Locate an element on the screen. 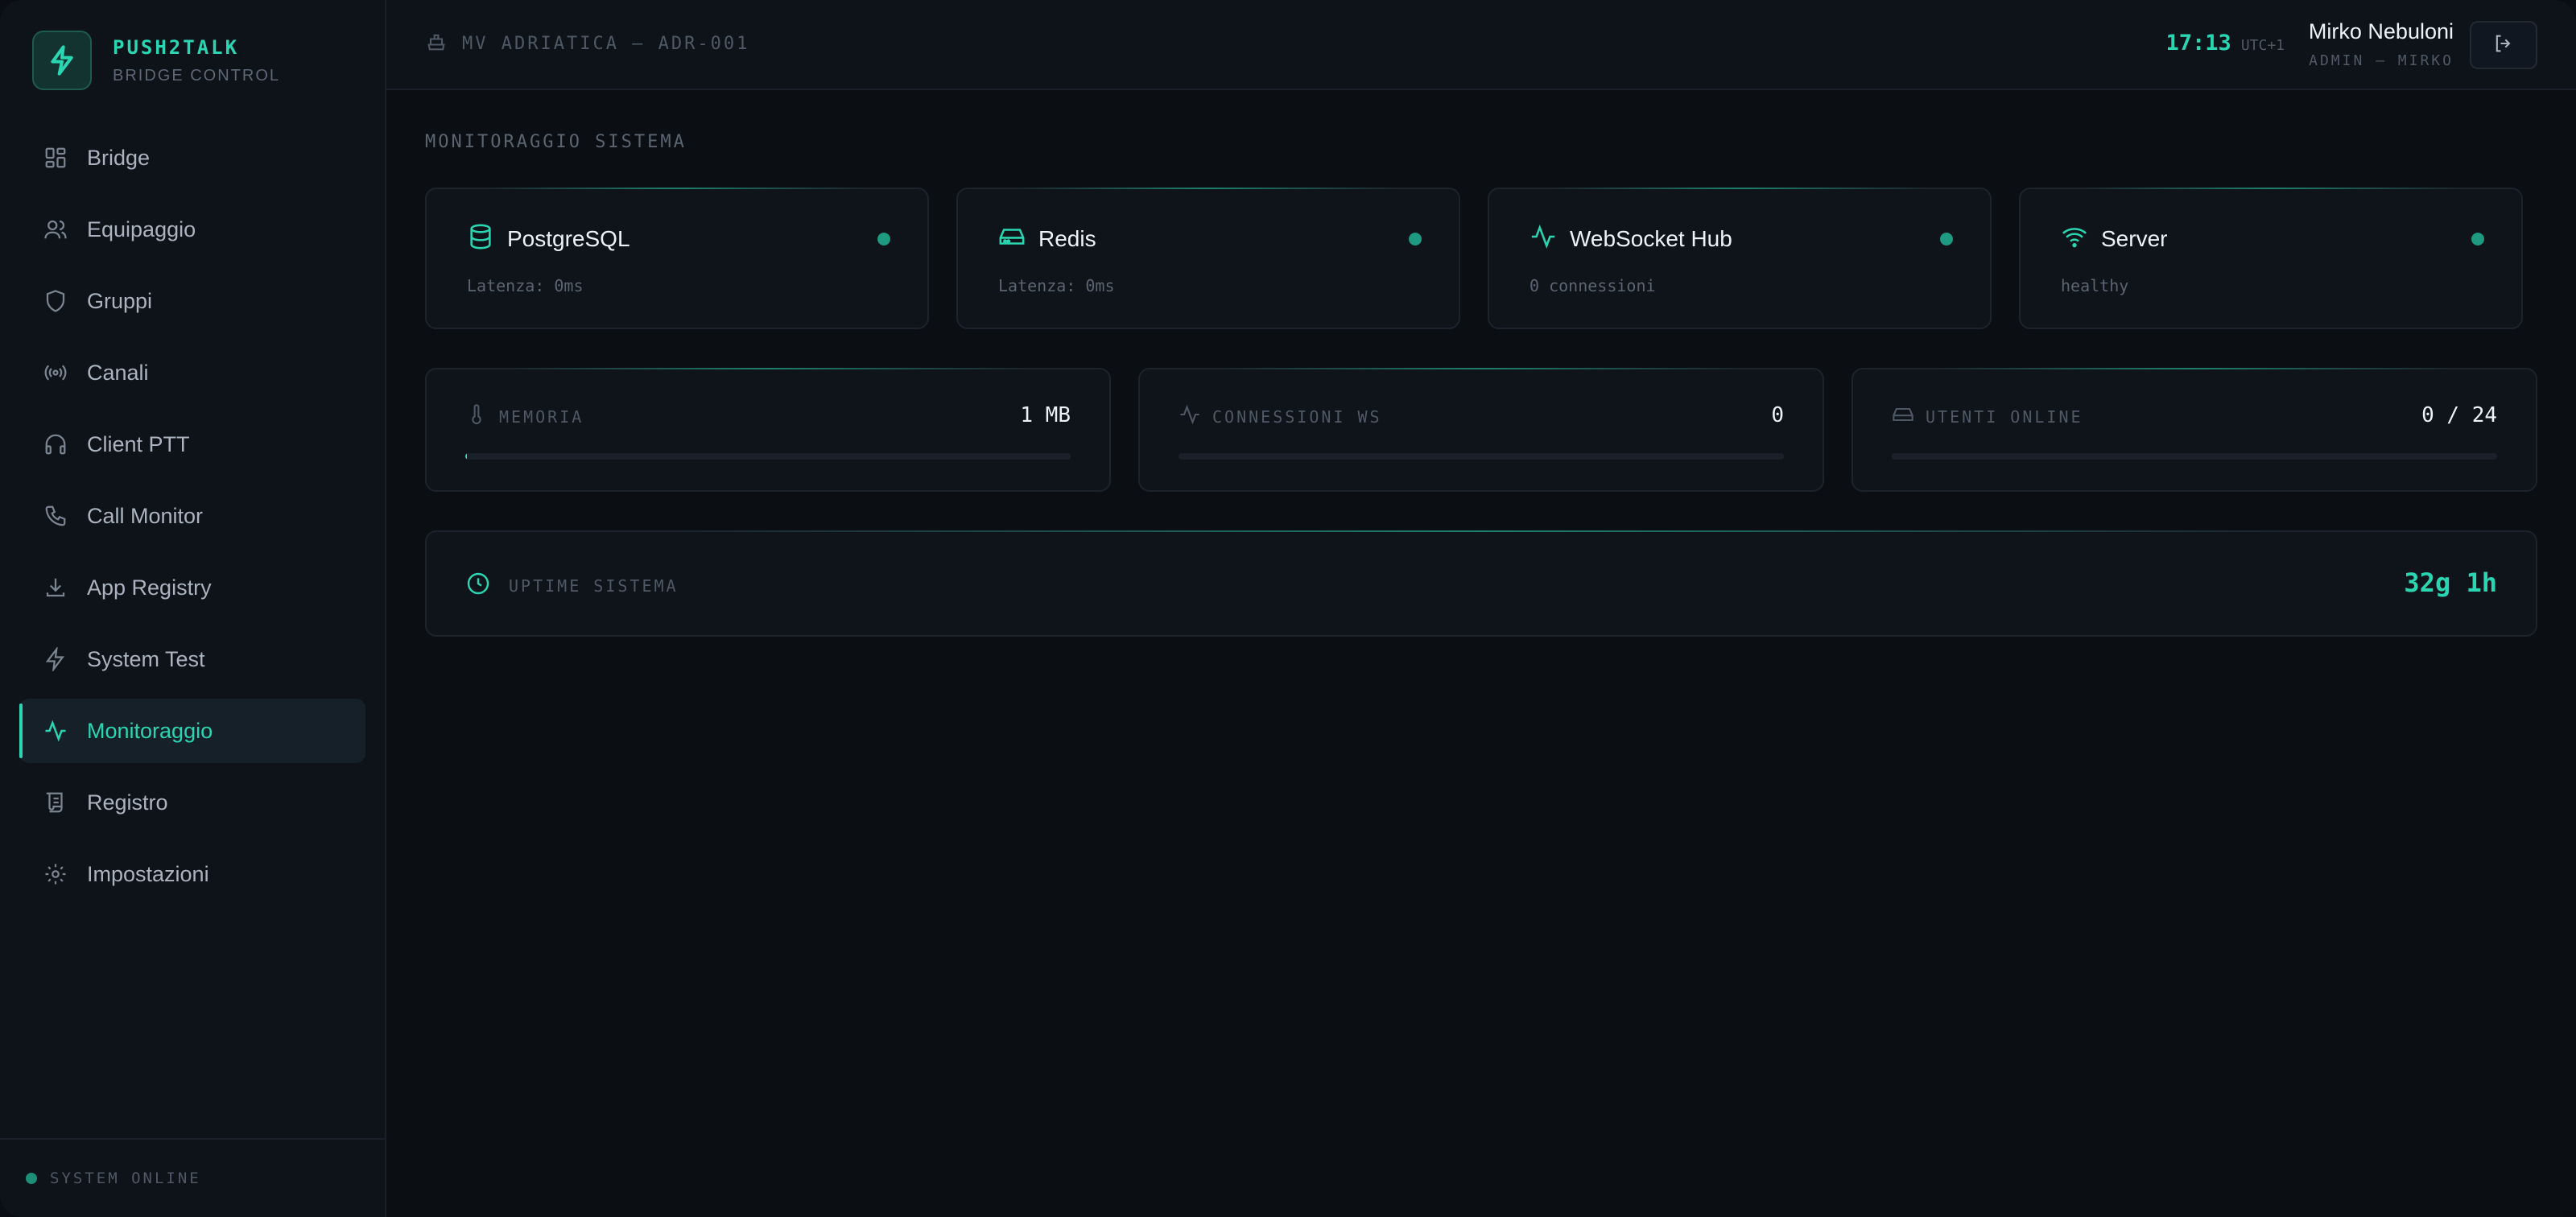 This screenshot has width=2576, height=1217. dashboard-icon is located at coordinates (55, 157).